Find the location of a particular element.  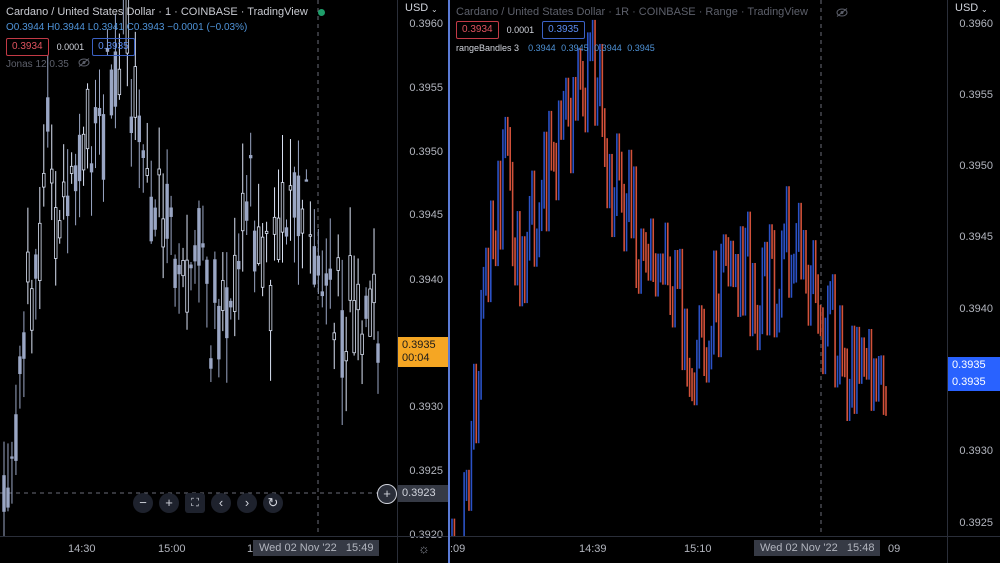

zoom-in-button: + is located at coordinates (169, 503).